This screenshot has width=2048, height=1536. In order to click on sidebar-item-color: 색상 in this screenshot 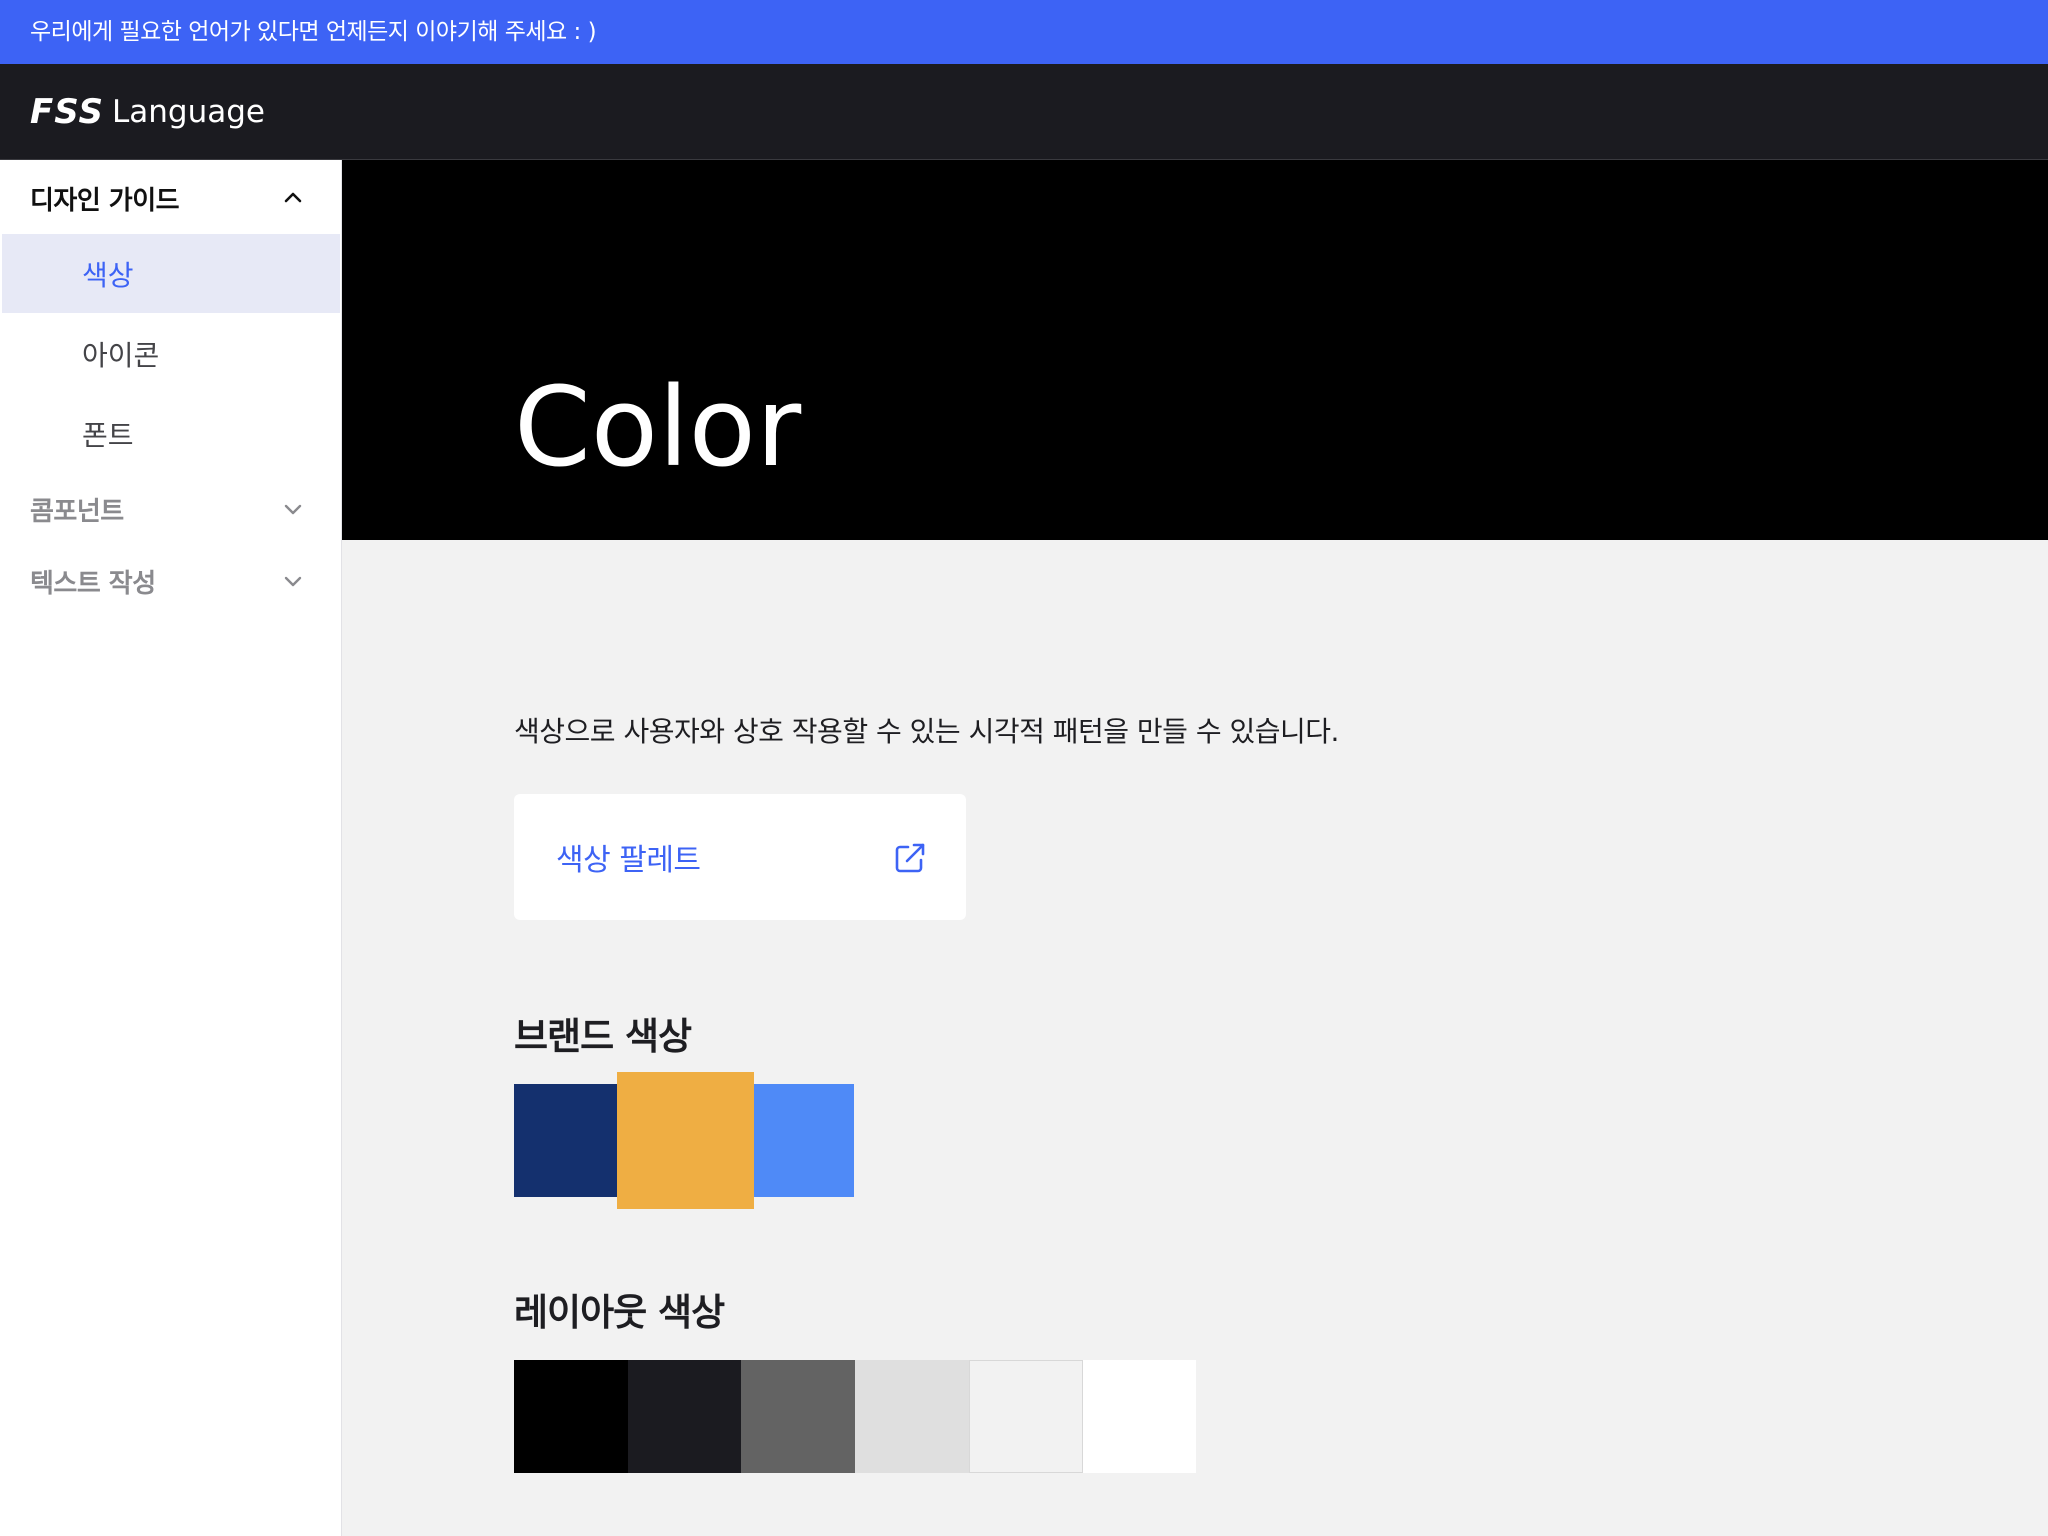, I will do `click(171, 273)`.